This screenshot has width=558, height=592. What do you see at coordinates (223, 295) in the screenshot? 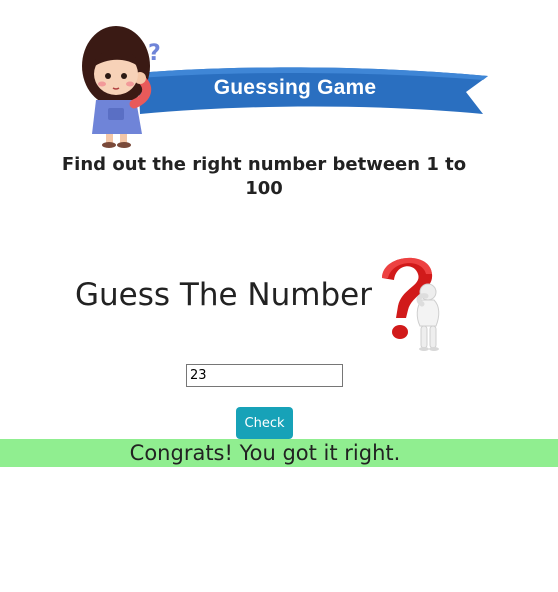
I see `page-heading: Guess The Number` at bounding box center [223, 295].